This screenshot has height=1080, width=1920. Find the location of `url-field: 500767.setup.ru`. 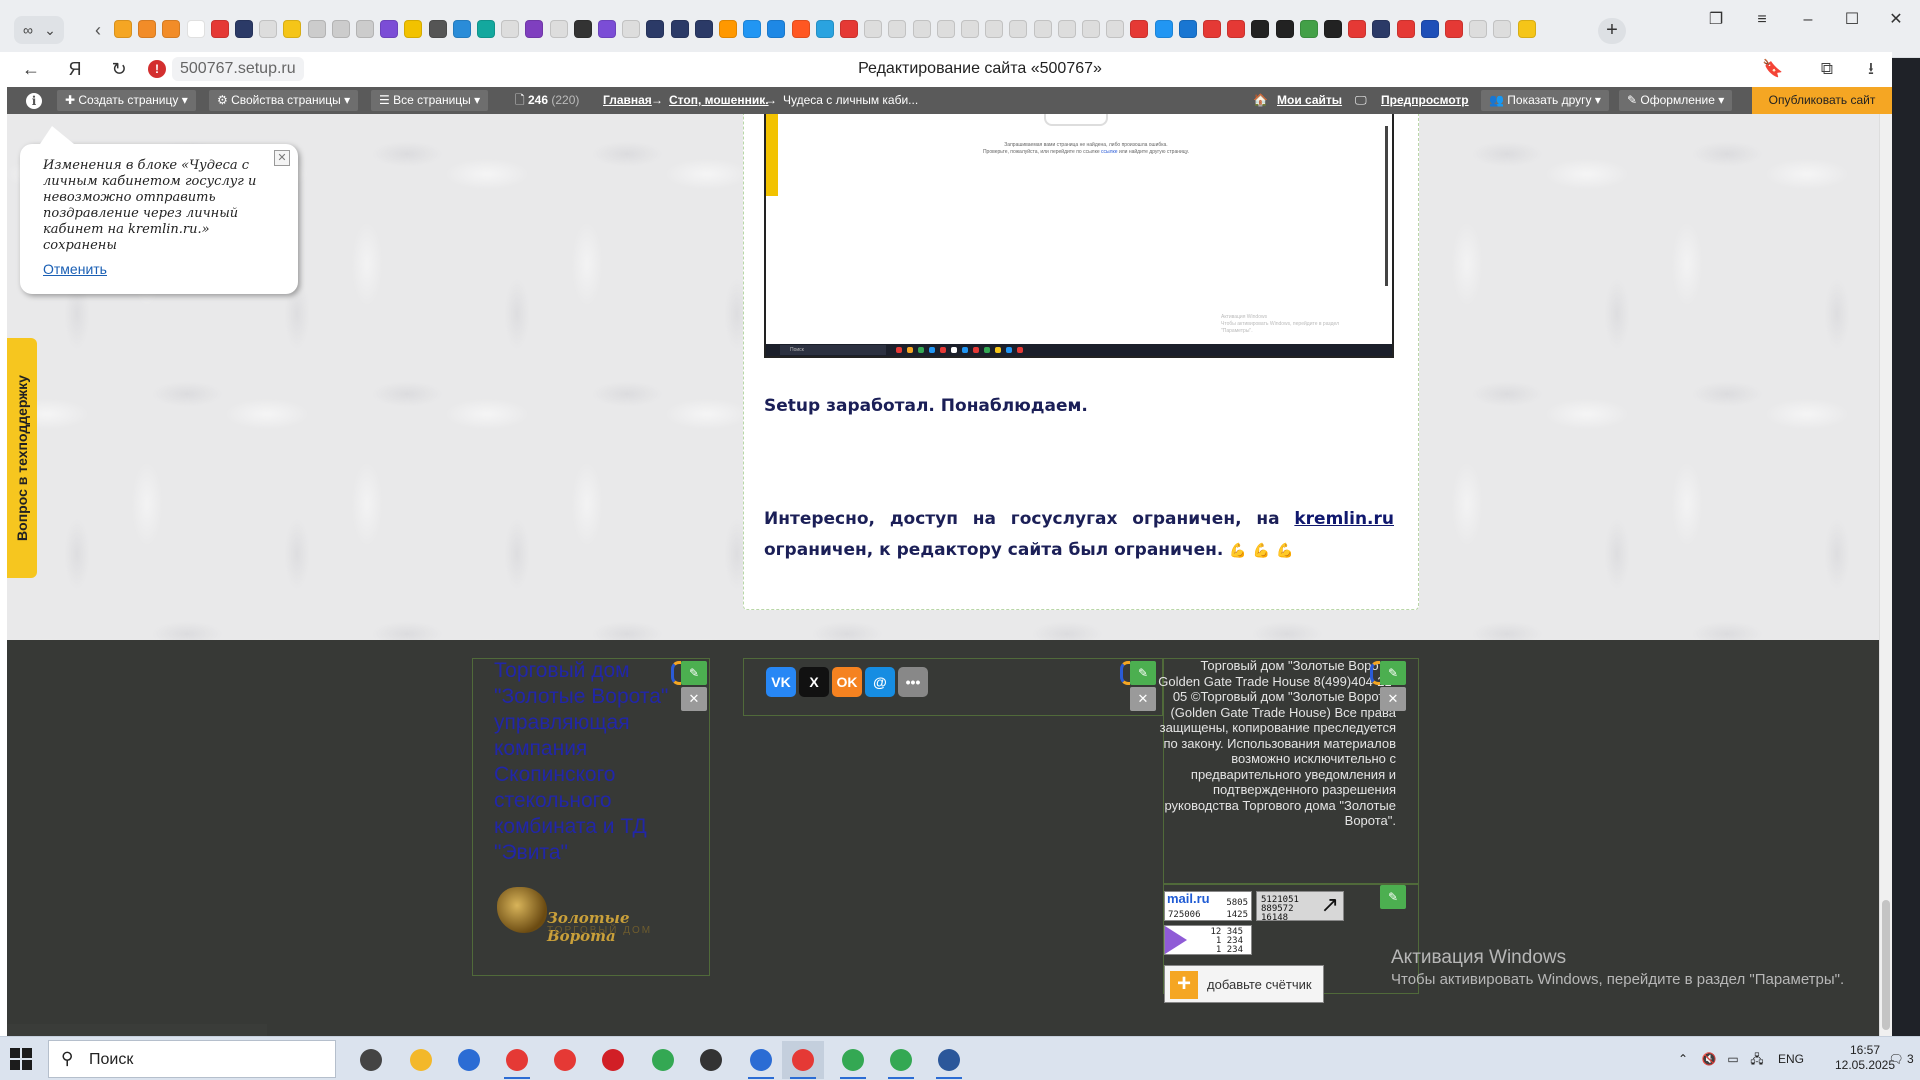

url-field: 500767.setup.ru is located at coordinates (238, 69).